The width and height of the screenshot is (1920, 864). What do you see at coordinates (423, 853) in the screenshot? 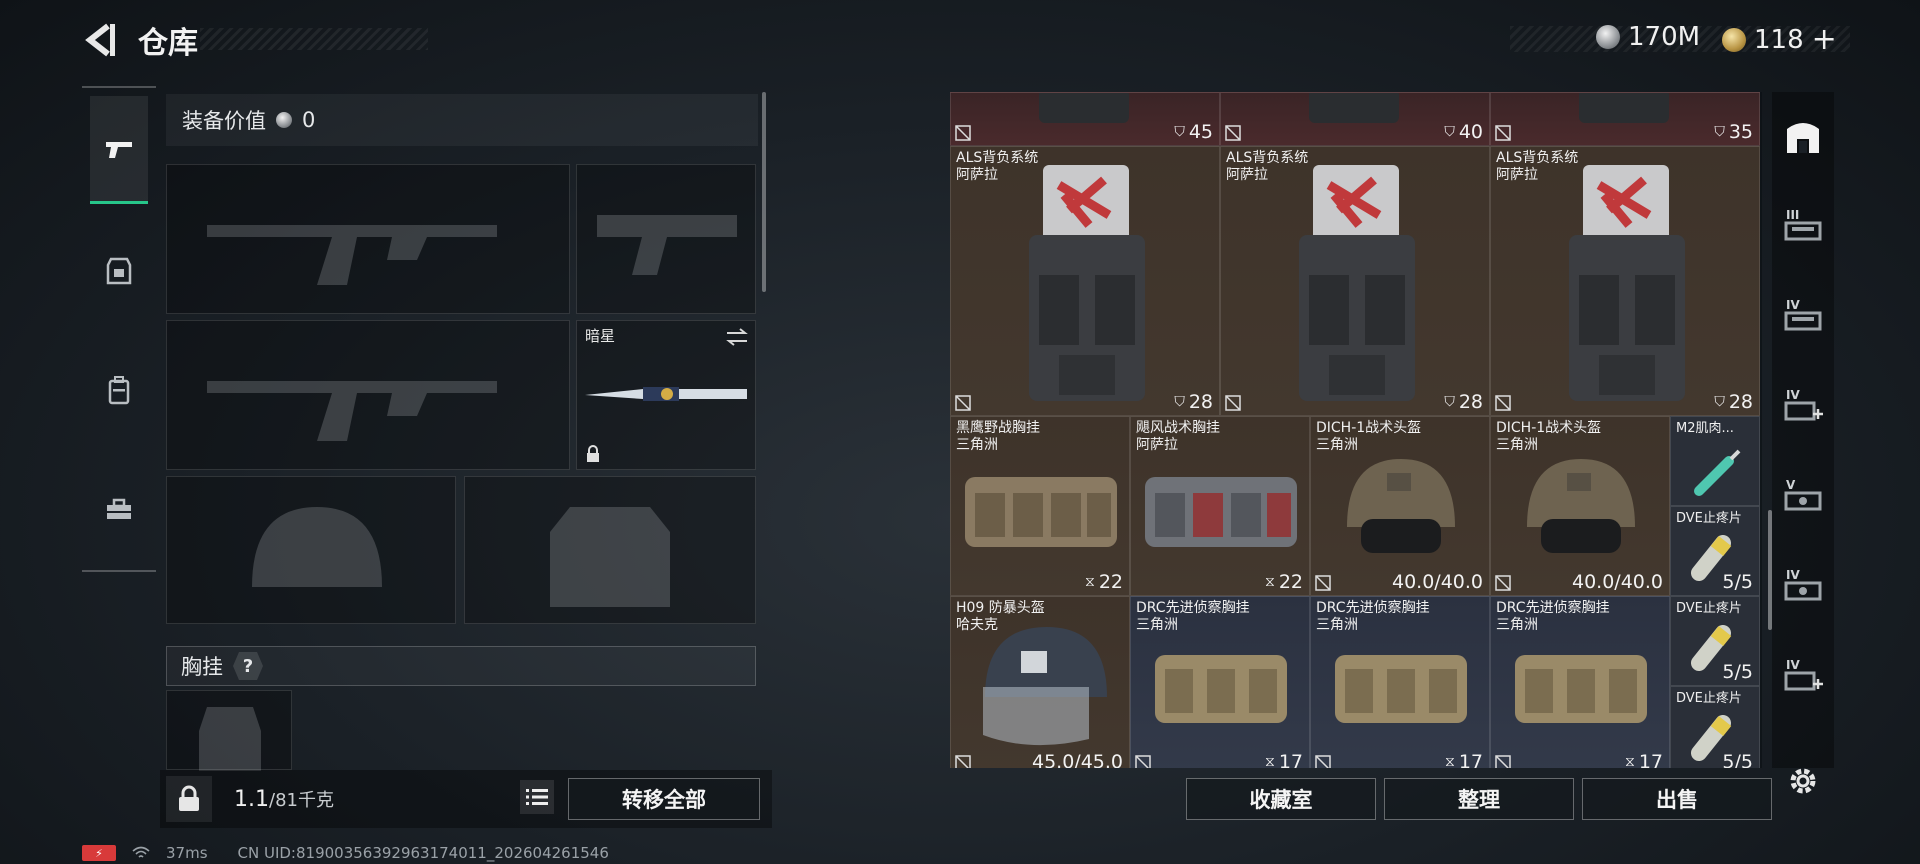
I see `uid: CN UID:81900356392963174011_202604261546` at bounding box center [423, 853].